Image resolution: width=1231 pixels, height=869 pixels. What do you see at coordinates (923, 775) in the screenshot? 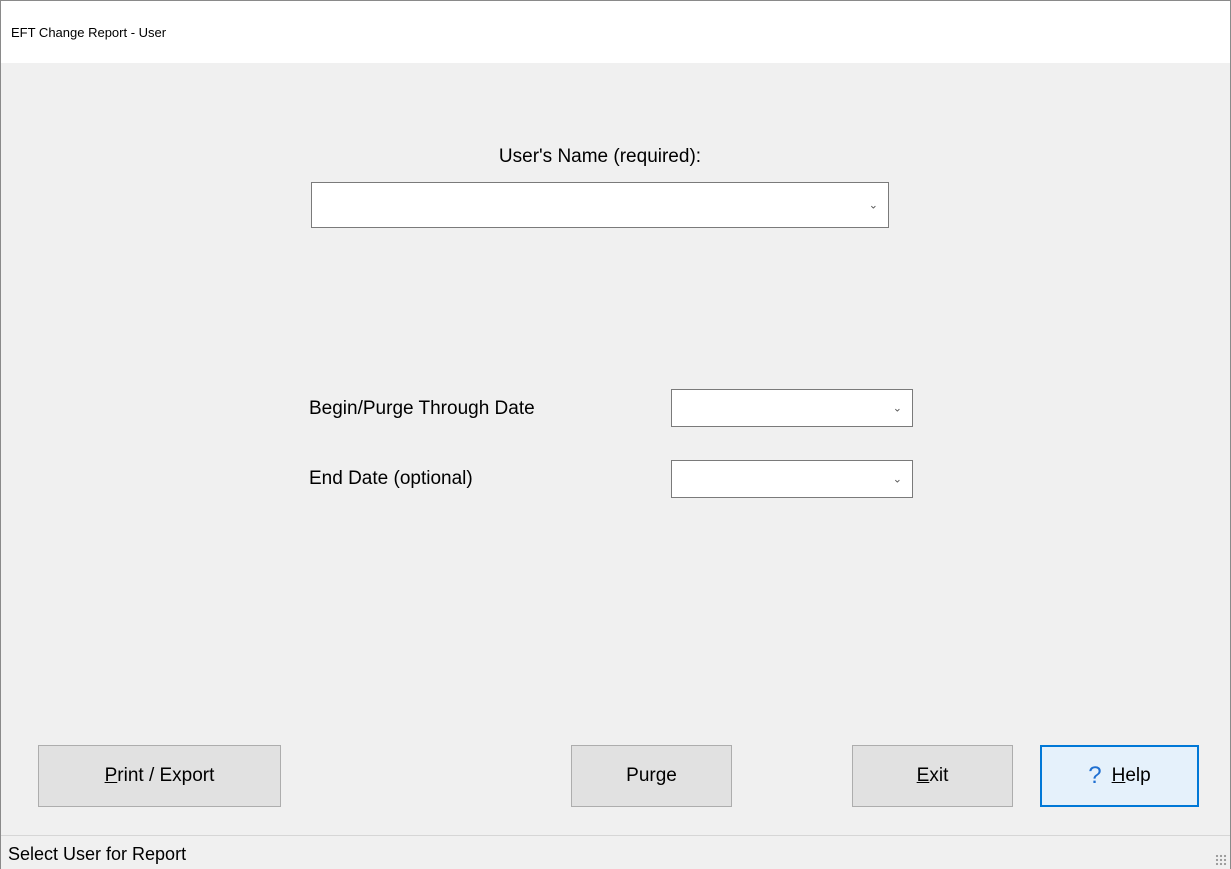
I see `exit-mnemonic: E` at bounding box center [923, 775].